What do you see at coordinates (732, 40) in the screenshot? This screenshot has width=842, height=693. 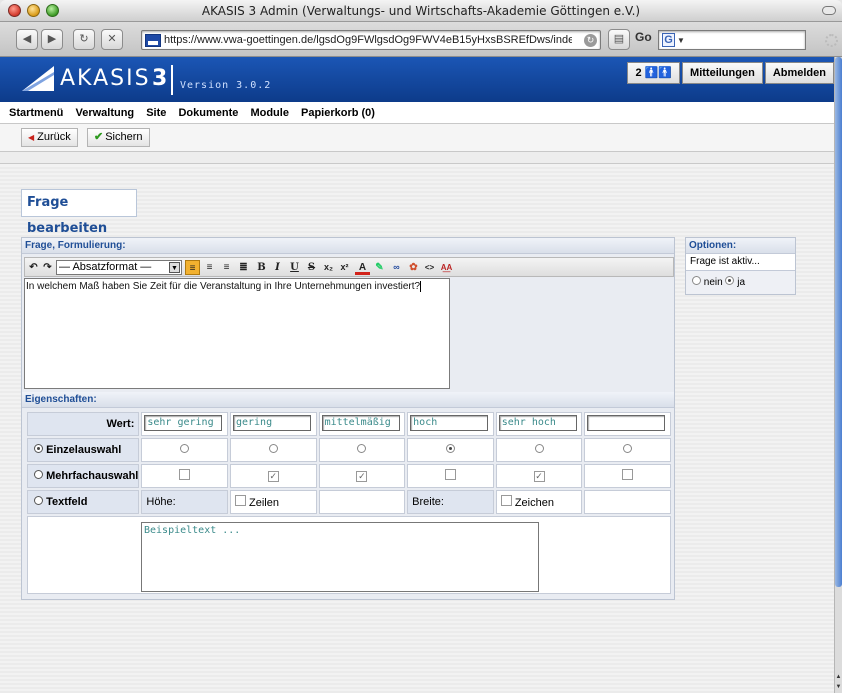 I see `google-search-input: G ▼` at bounding box center [732, 40].